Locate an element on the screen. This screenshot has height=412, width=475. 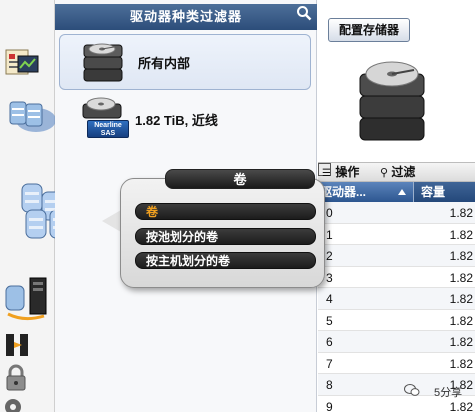
hosts-icon is located at coordinates (28, 298).